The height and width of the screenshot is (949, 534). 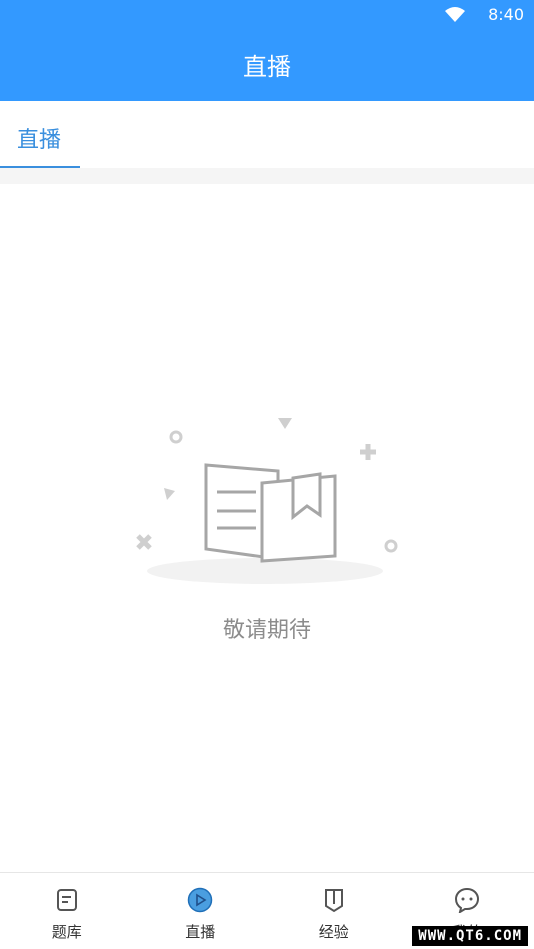 What do you see at coordinates (39, 140) in the screenshot?
I see `tab-live-label: 直播` at bounding box center [39, 140].